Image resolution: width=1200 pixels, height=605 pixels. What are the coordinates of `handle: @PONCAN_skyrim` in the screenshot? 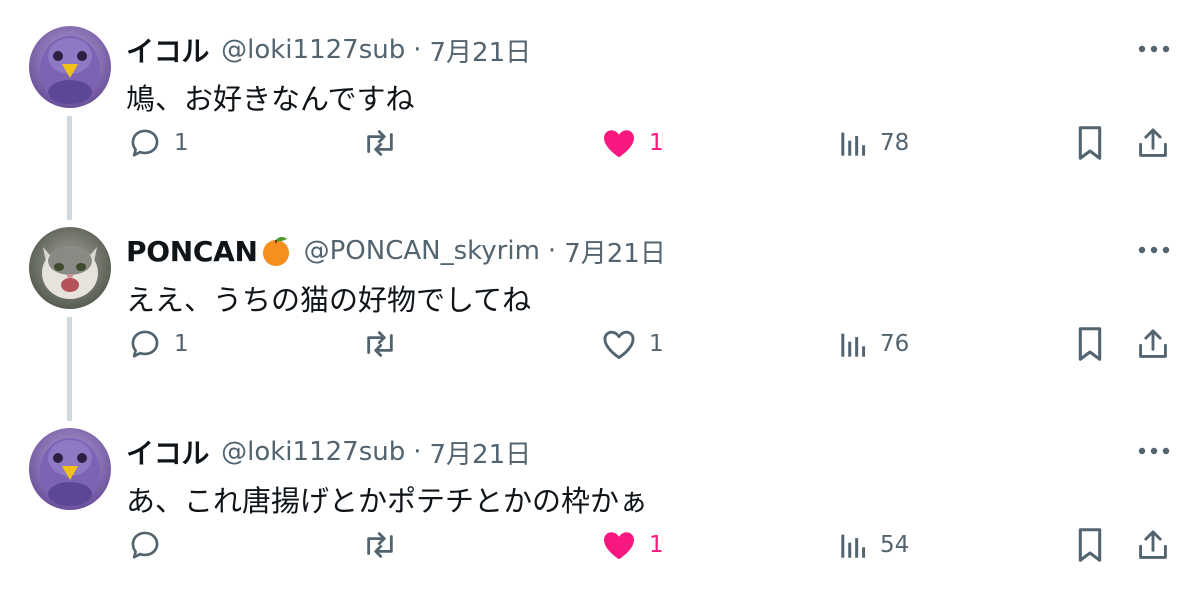 It's located at (422, 251).